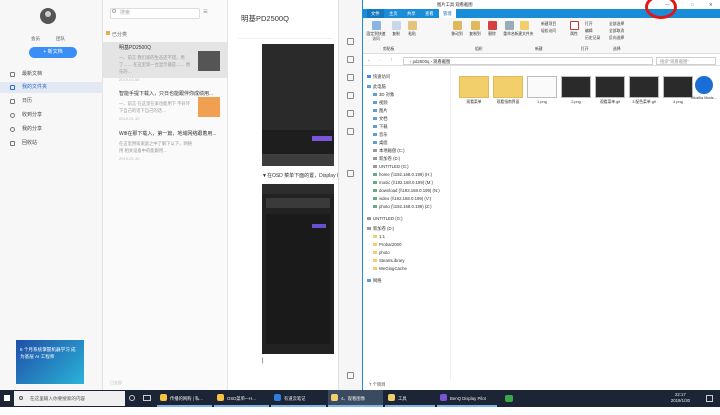 The image size is (720, 415). Describe the element at coordinates (411, 13) in the screenshot. I see `tab-share: 共享` at that location.